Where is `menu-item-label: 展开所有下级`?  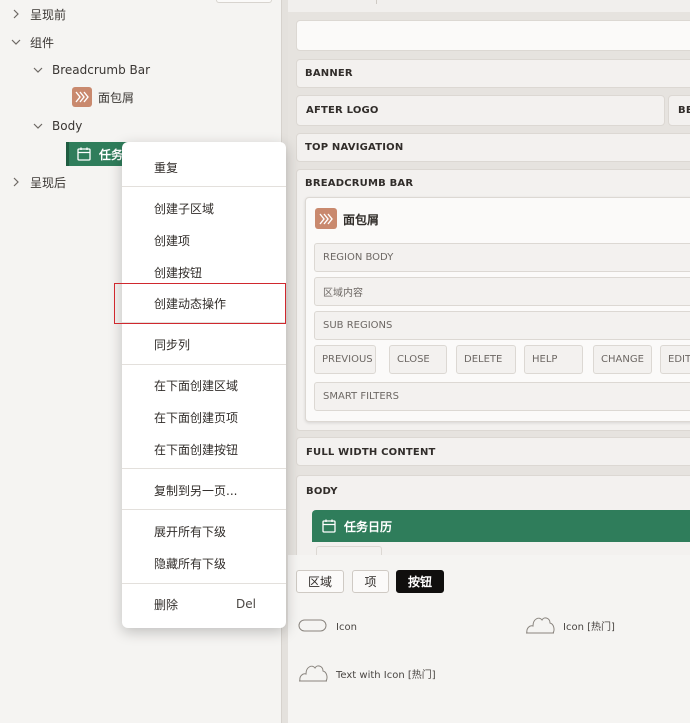
menu-item-label: 展开所有下级 is located at coordinates (190, 531).